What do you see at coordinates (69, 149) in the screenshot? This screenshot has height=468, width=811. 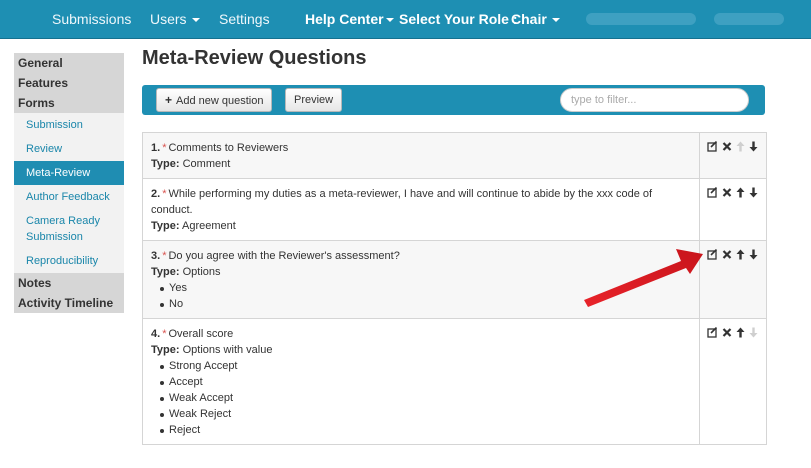 I see `sidebar-item-review: Review` at bounding box center [69, 149].